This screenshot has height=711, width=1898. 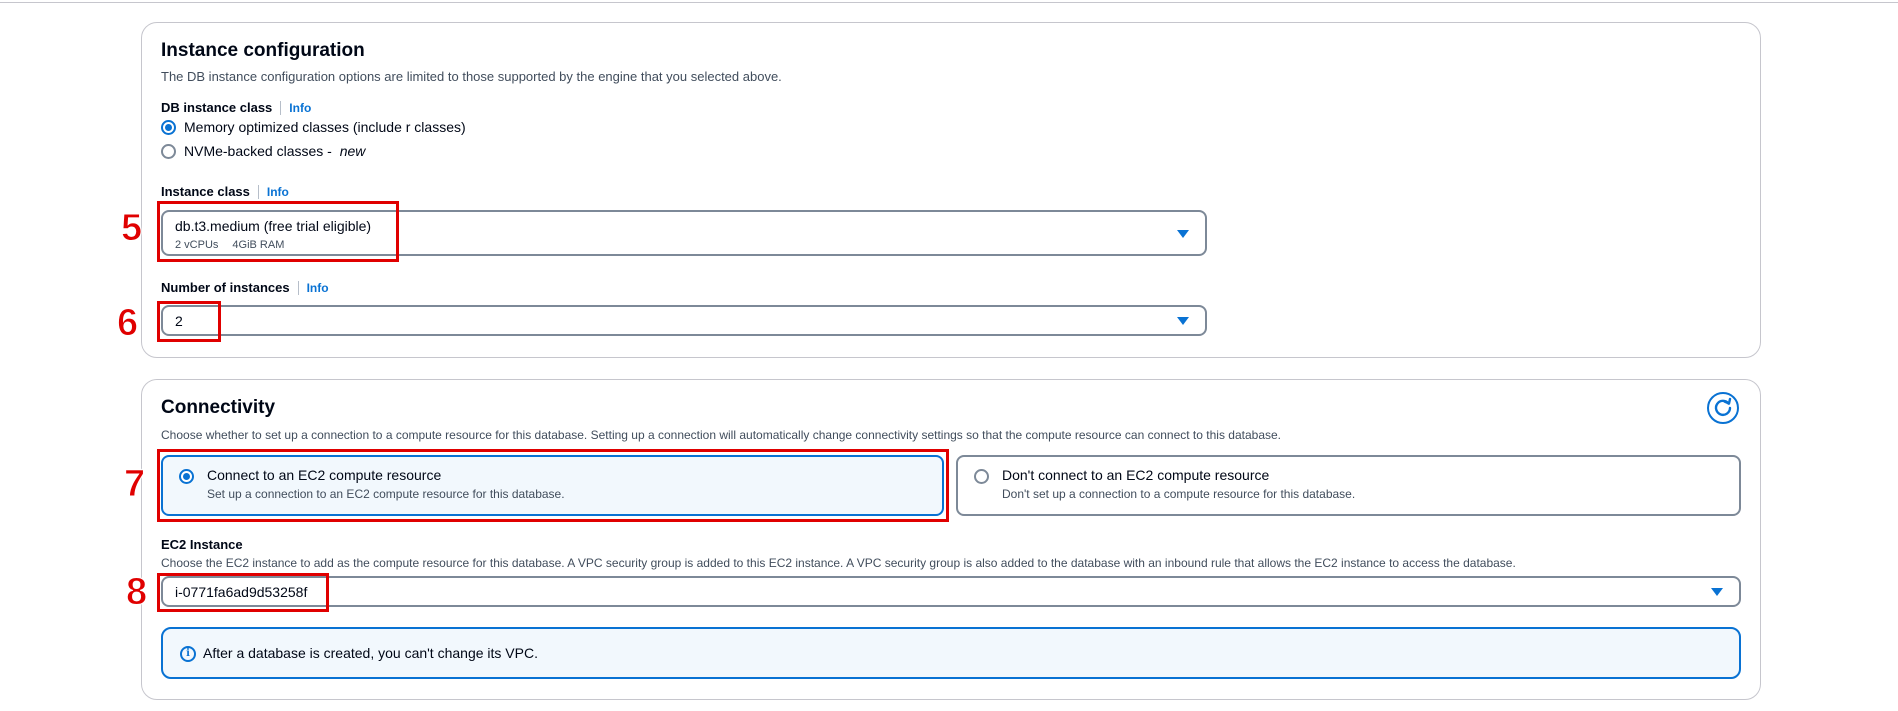 I want to click on ec2-instance-select: i-0771fa6ad9d53258f, so click(x=951, y=591).